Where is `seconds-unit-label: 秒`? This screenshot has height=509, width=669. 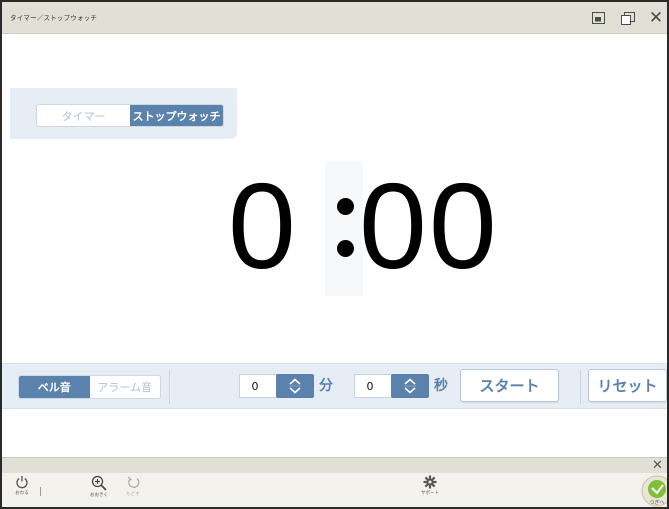 seconds-unit-label: 秒 is located at coordinates (441, 386).